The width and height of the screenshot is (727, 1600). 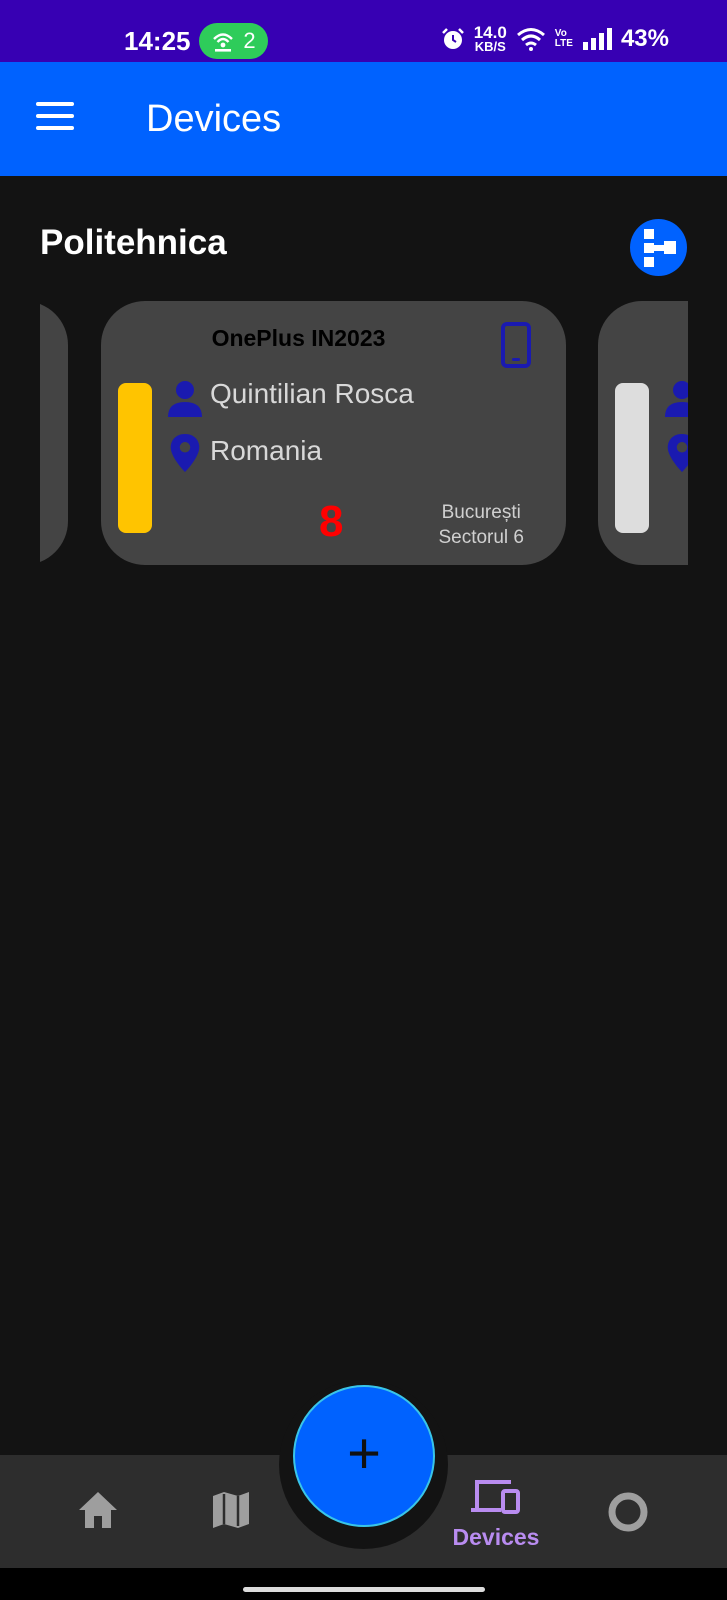 I want to click on hotspot-icon, so click(x=223, y=42).